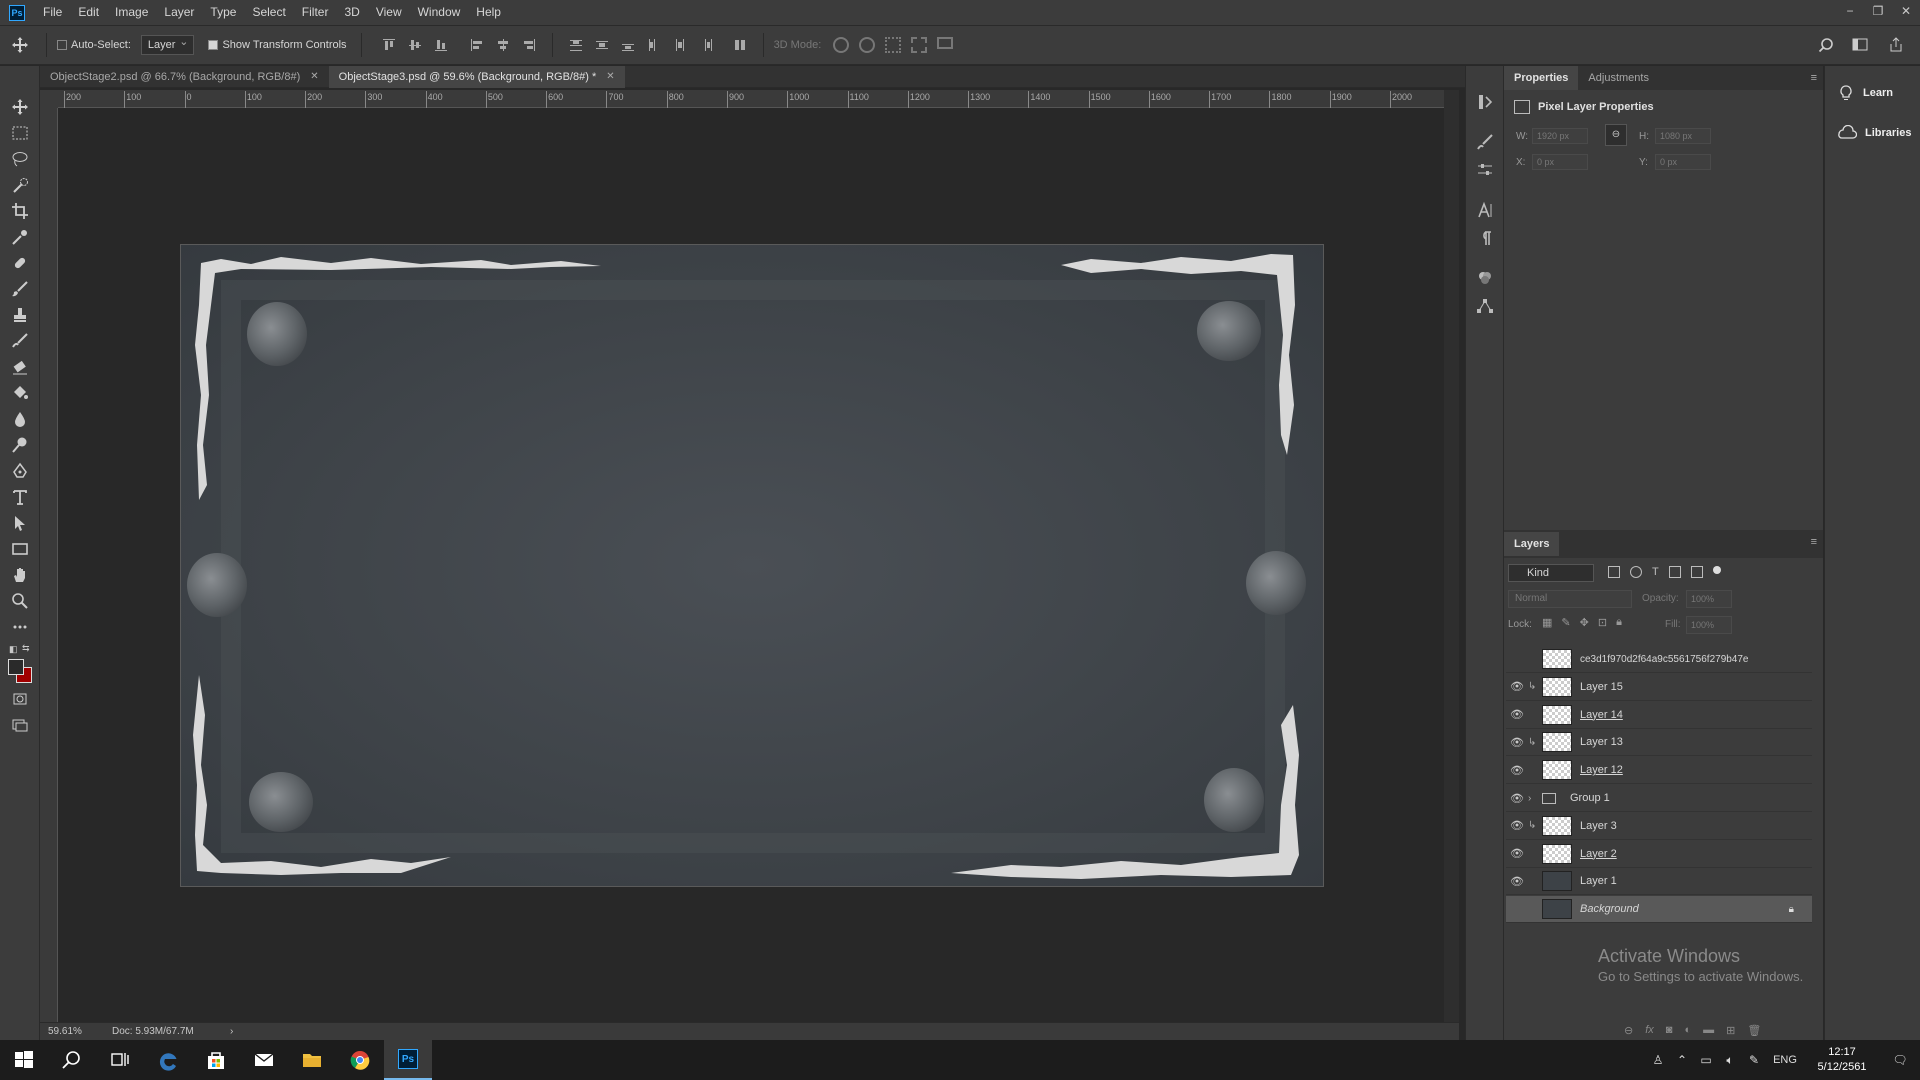 The image size is (1920, 1080). What do you see at coordinates (315, 12) in the screenshot?
I see `menu-filter: Filter` at bounding box center [315, 12].